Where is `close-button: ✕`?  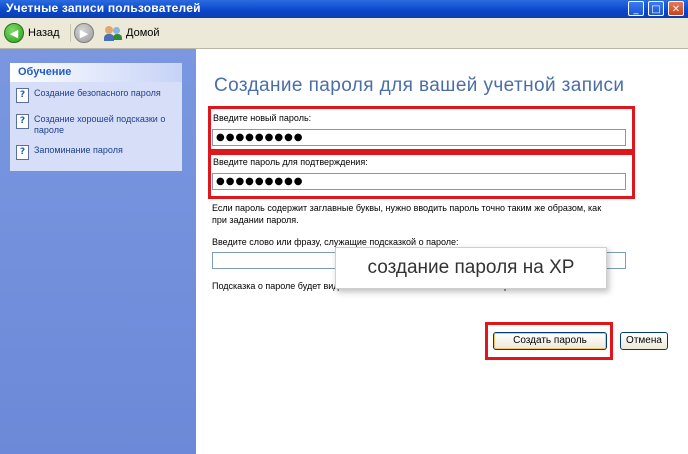
close-button: ✕ is located at coordinates (676, 8).